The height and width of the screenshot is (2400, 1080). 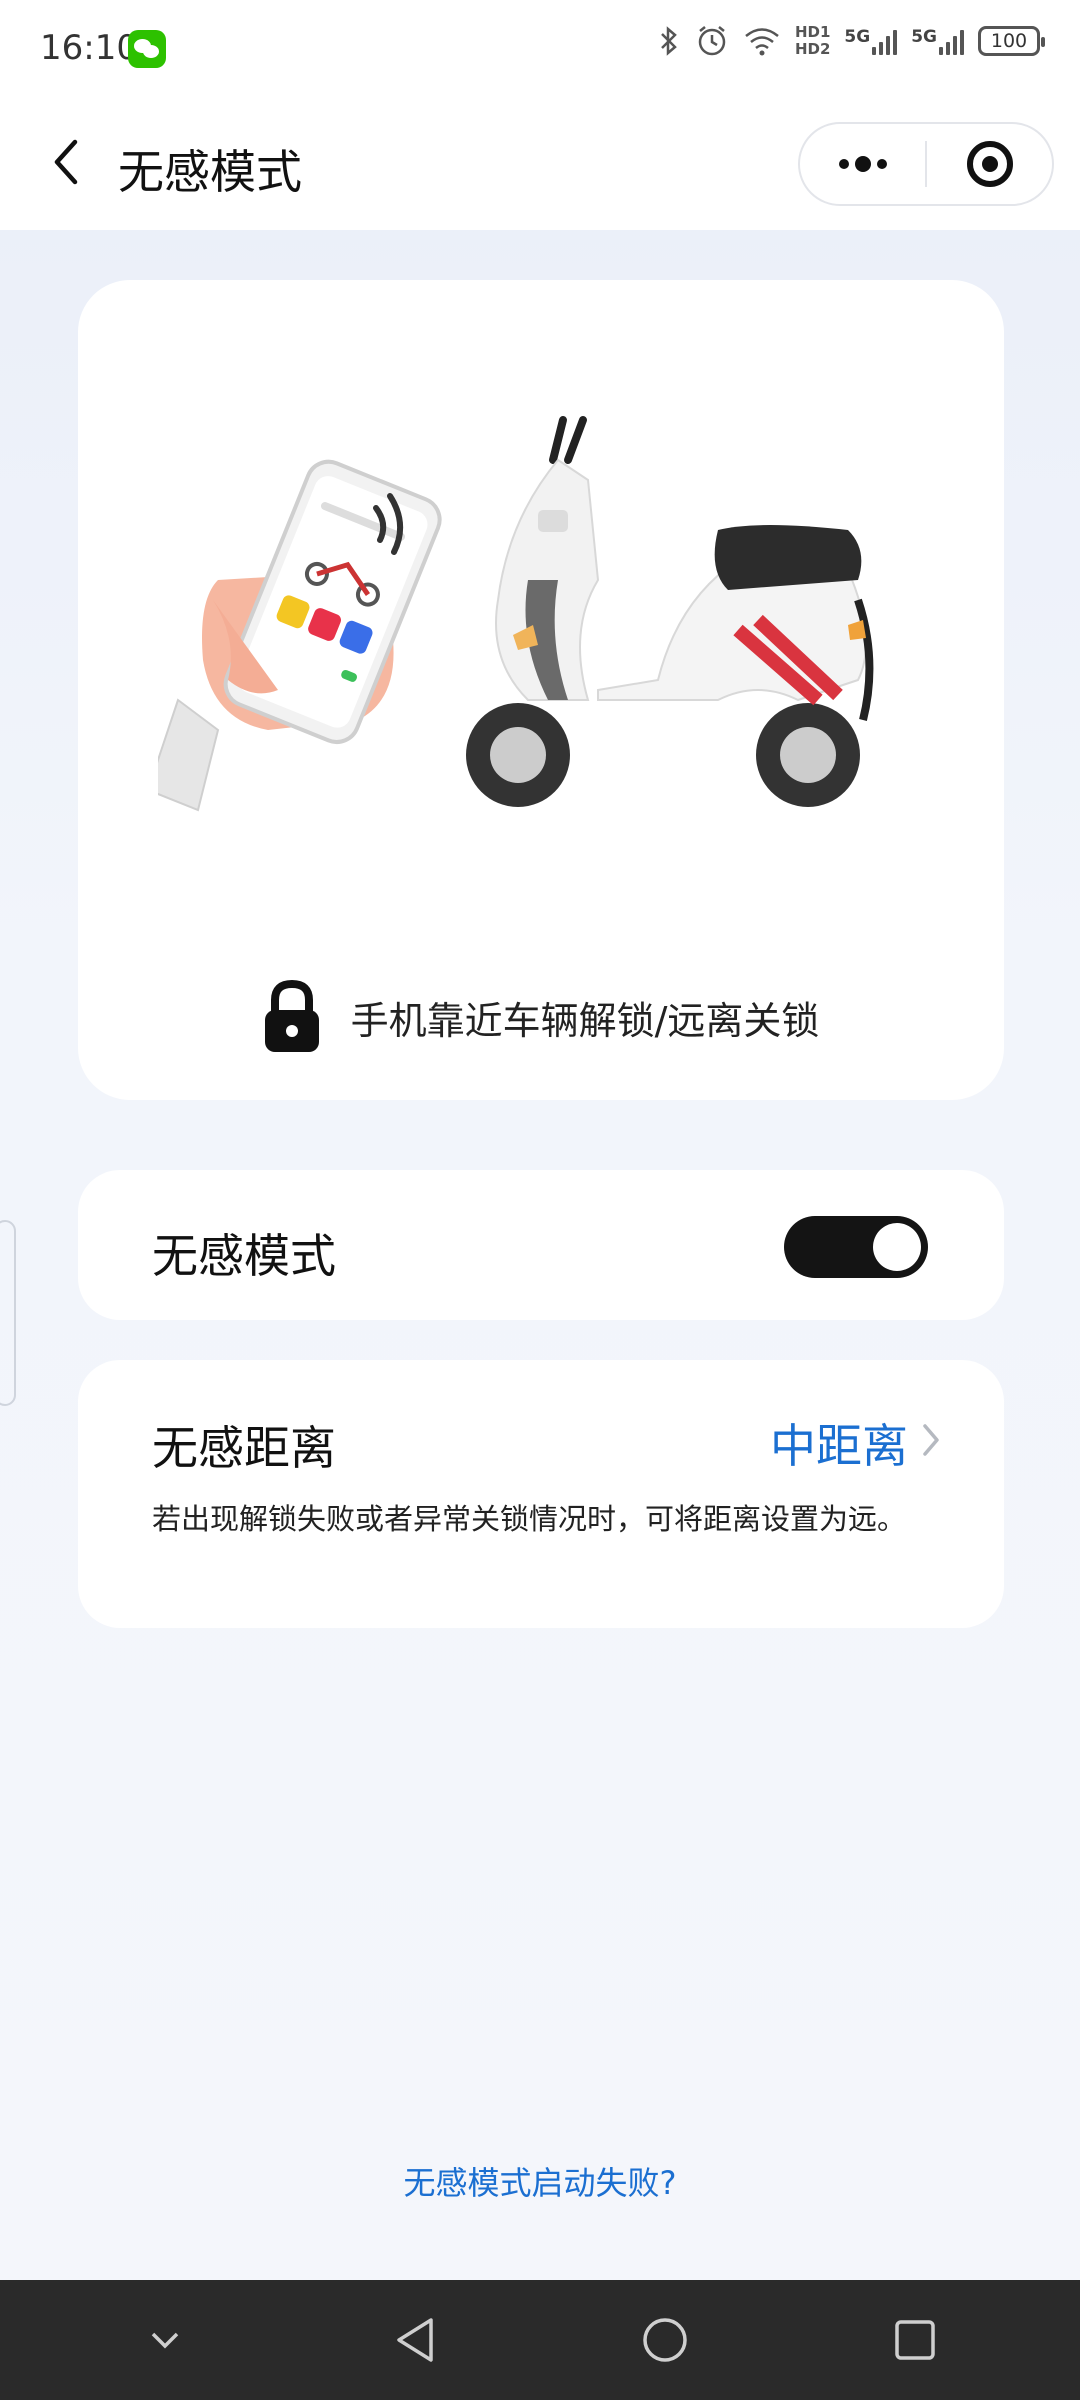 What do you see at coordinates (856, 1247) in the screenshot?
I see `sensorless-mode-toggle` at bounding box center [856, 1247].